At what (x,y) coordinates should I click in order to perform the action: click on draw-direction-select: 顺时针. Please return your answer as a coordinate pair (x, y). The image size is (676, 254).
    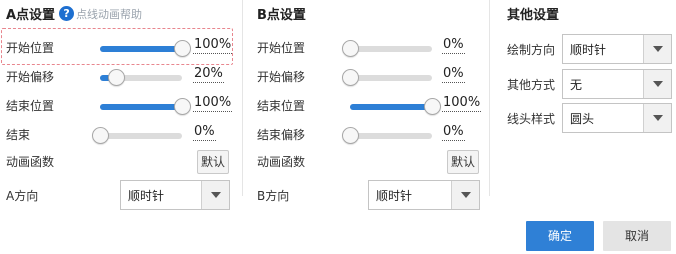
    Looking at the image, I should click on (617, 49).